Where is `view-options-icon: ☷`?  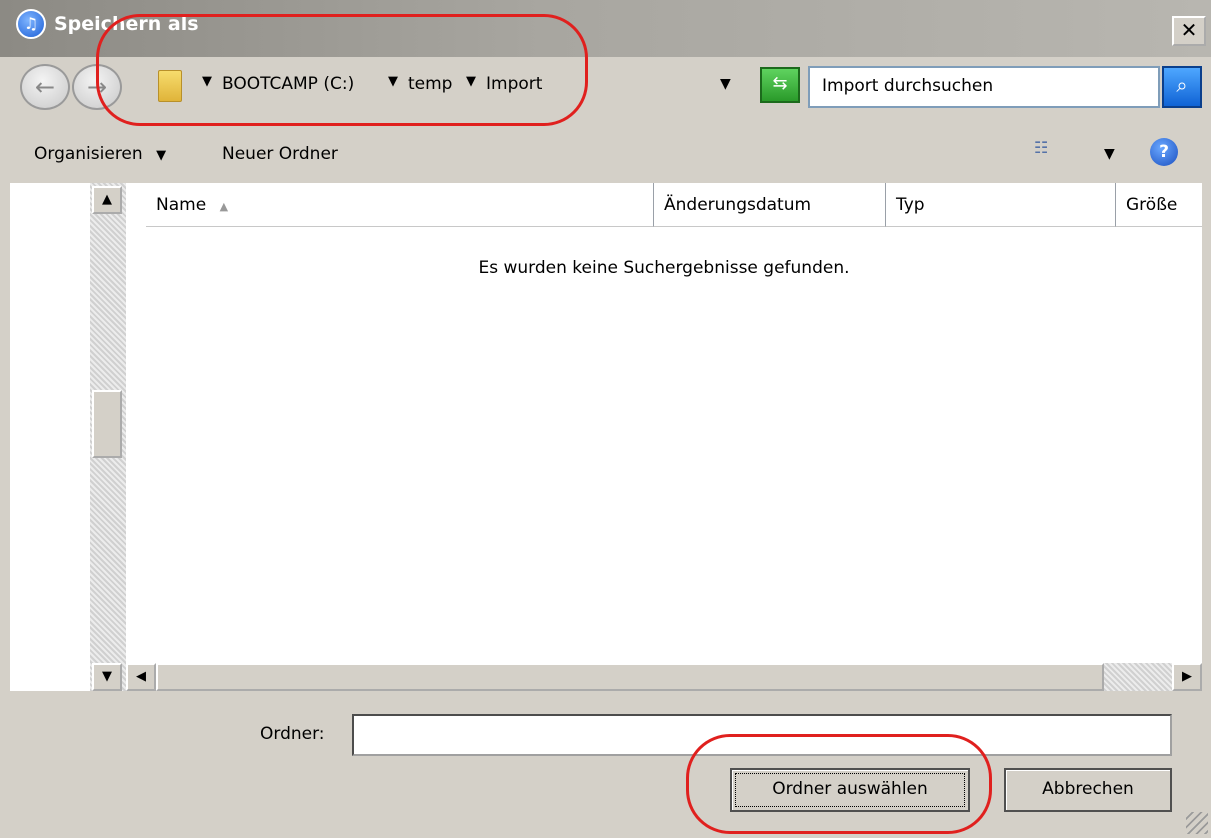
view-options-icon: ☷ is located at coordinates (1045, 150).